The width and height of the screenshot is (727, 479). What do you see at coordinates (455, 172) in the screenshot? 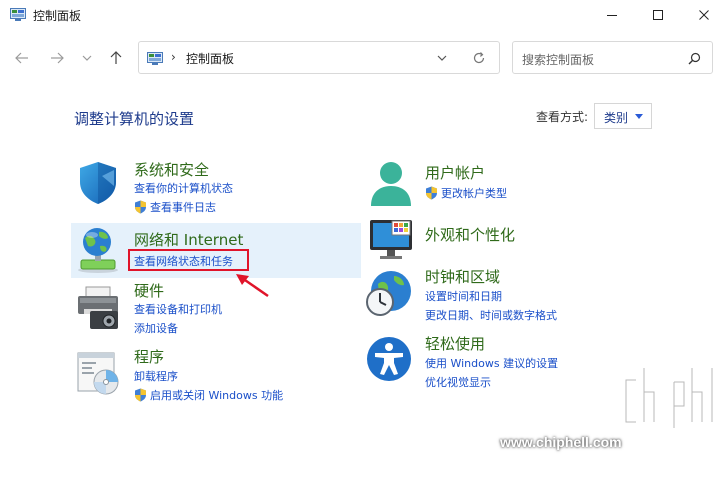
I see `category-user-accounts: 用户帐户` at bounding box center [455, 172].